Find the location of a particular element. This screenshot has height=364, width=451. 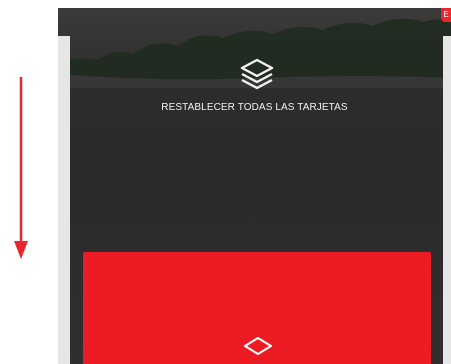

next-card-edge is located at coordinates (447, 200).